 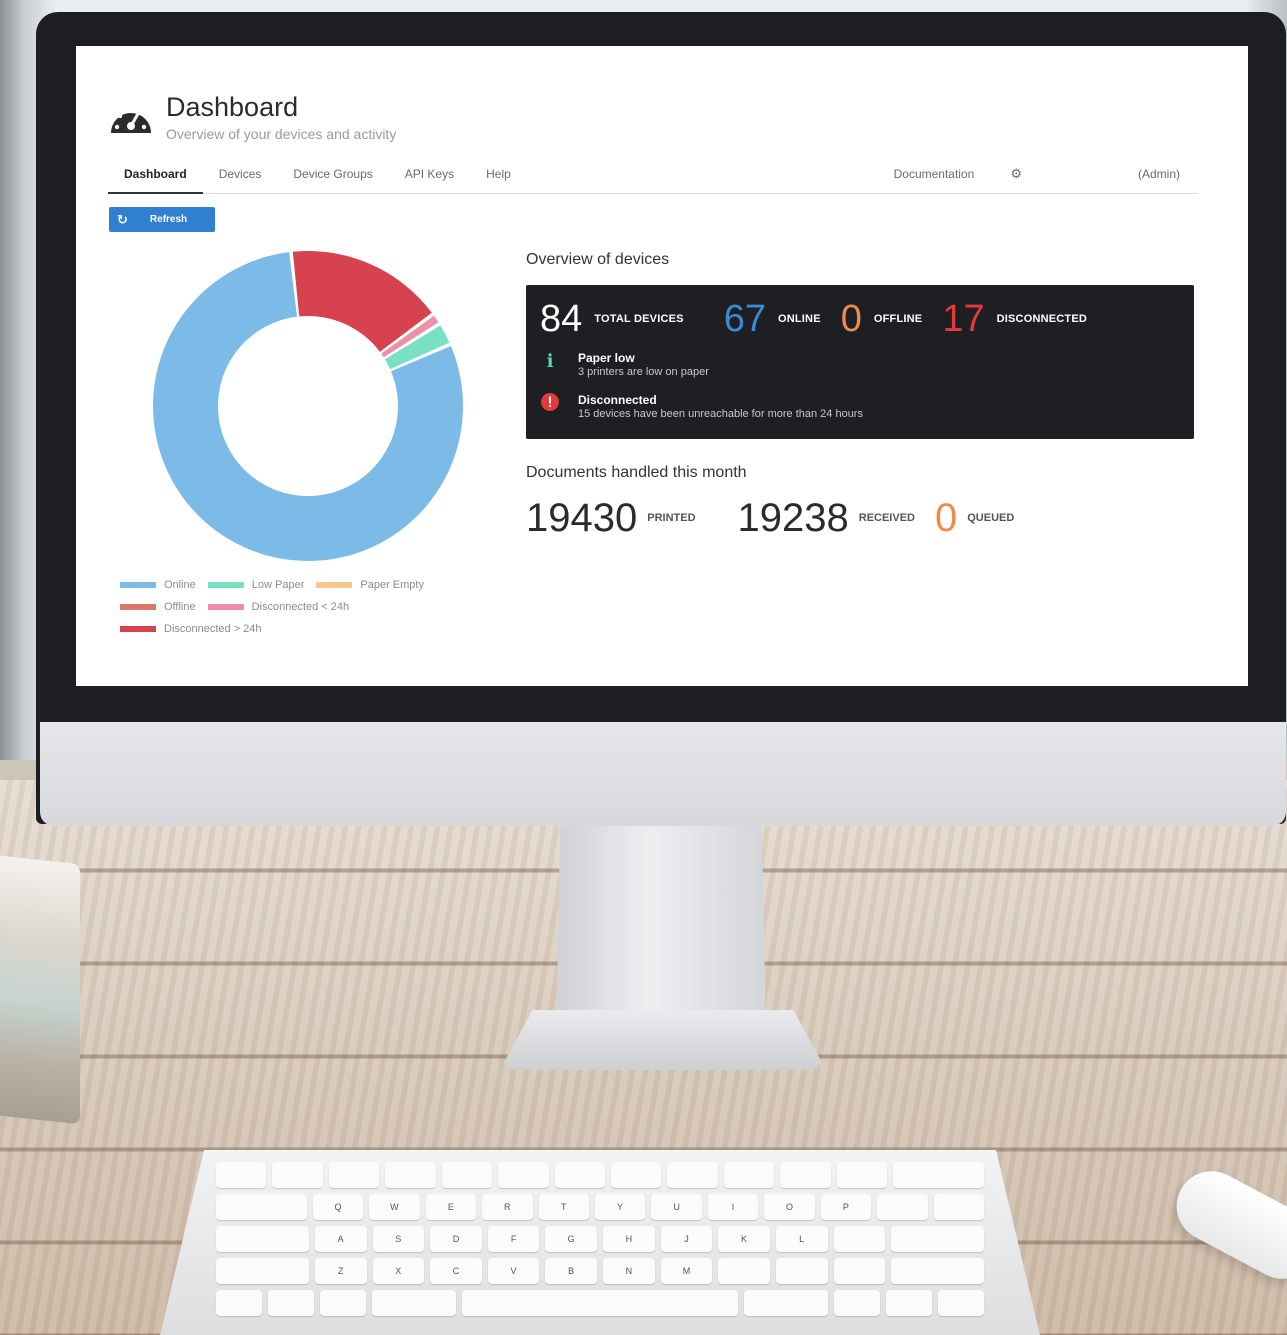 What do you see at coordinates (946, 518) in the screenshot?
I see `queued-count: 0` at bounding box center [946, 518].